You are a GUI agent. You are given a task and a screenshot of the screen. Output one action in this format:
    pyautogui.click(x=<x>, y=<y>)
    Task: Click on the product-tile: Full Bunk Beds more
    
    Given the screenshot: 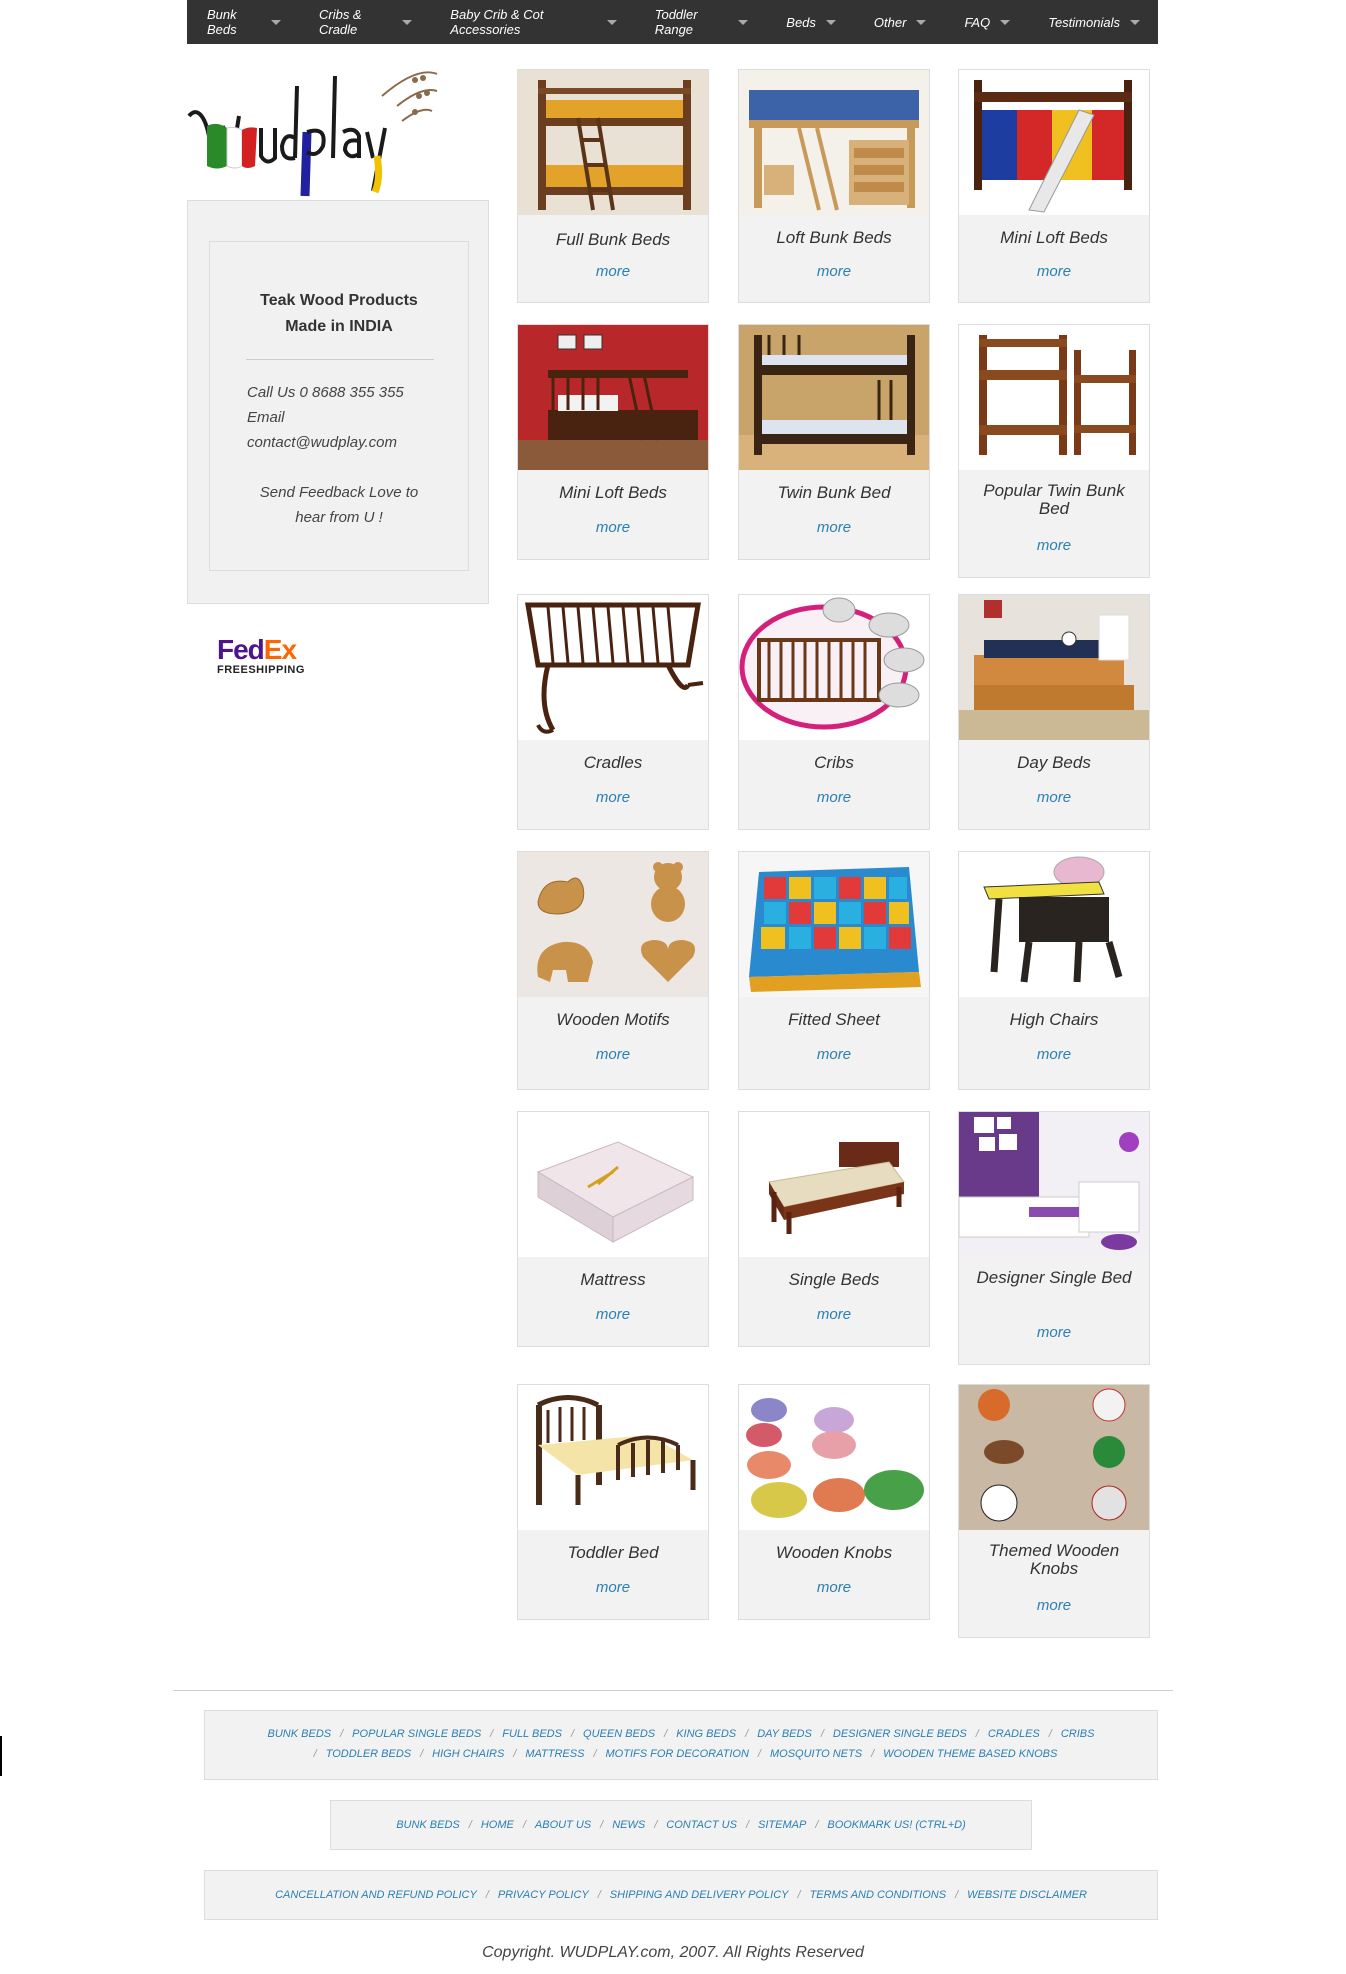 What is the action you would take?
    pyautogui.click(x=613, y=186)
    